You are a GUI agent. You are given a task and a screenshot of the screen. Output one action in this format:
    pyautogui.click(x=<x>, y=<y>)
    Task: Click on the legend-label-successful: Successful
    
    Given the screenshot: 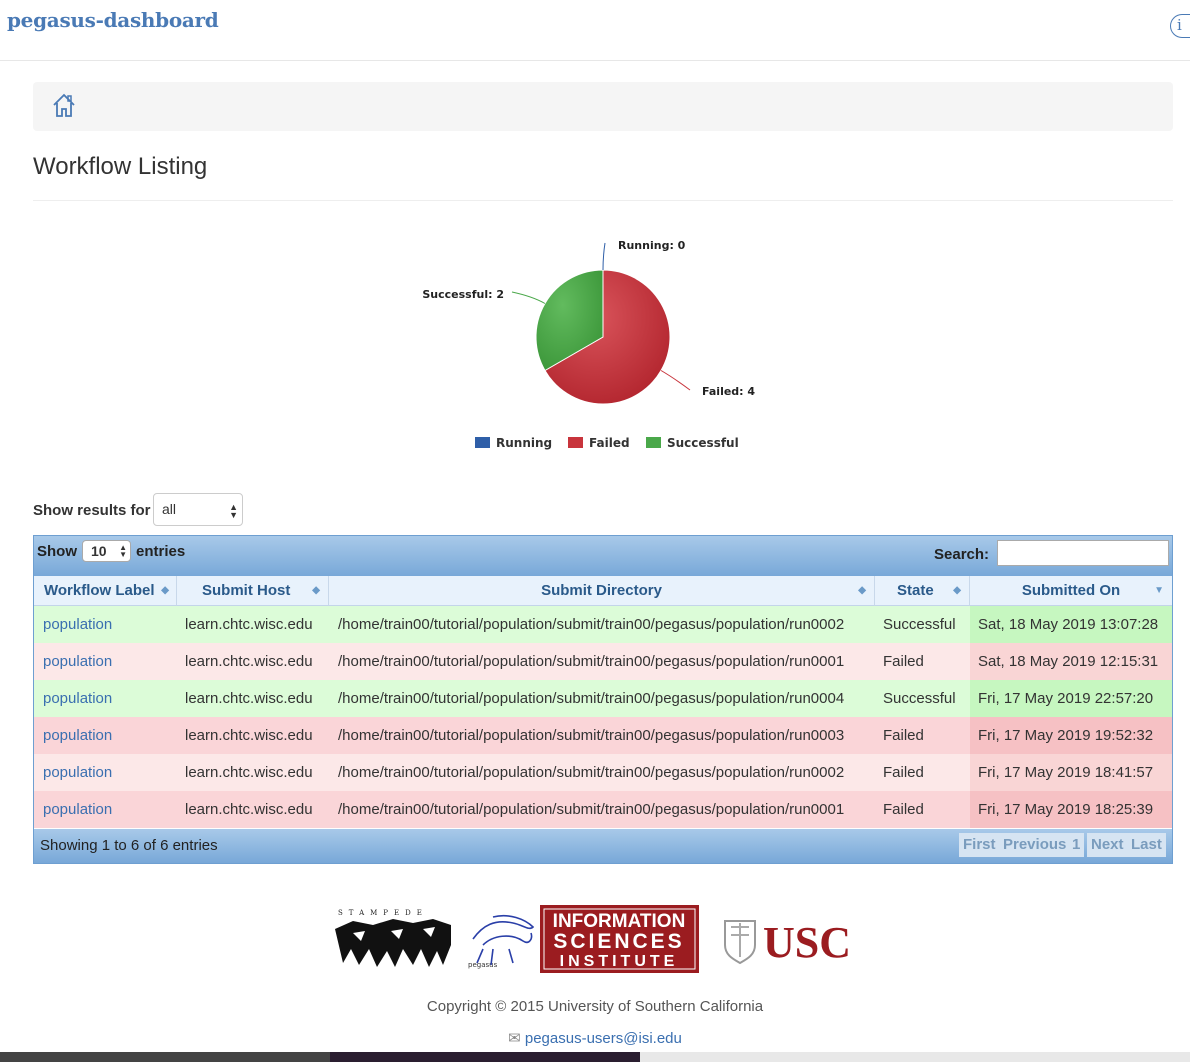 What is the action you would take?
    pyautogui.click(x=703, y=443)
    